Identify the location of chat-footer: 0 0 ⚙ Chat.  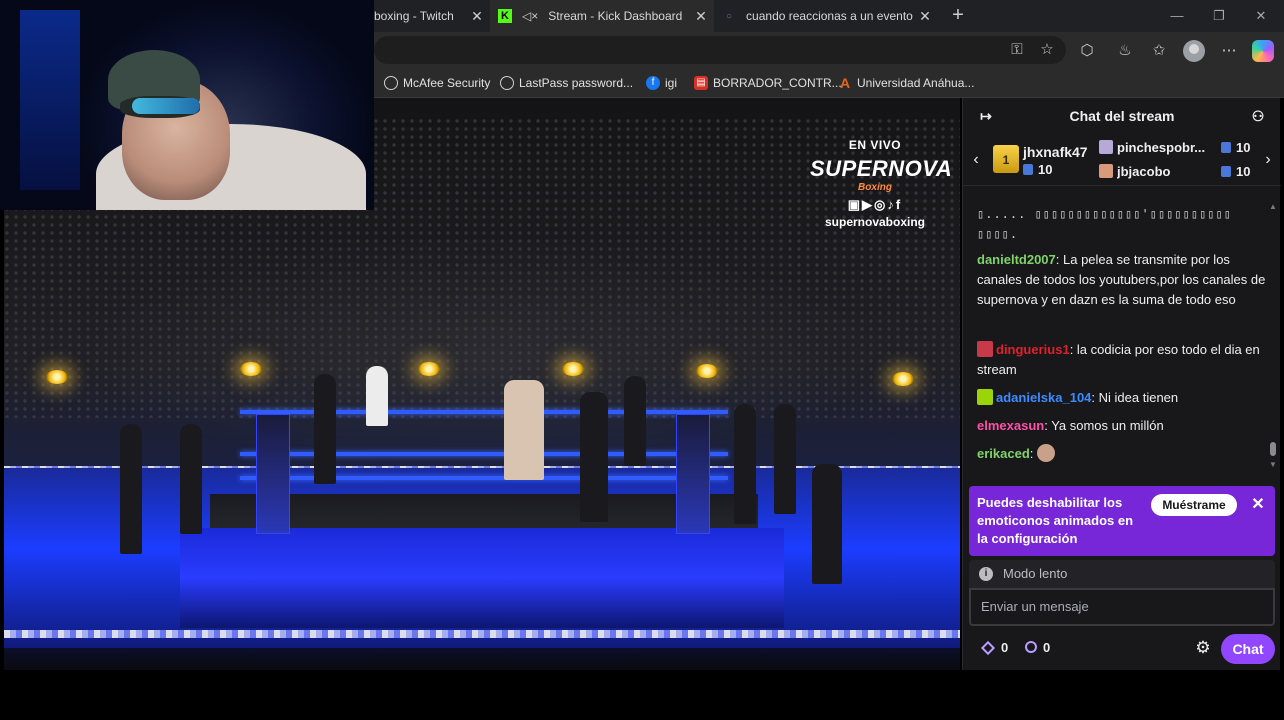
(1122, 649).